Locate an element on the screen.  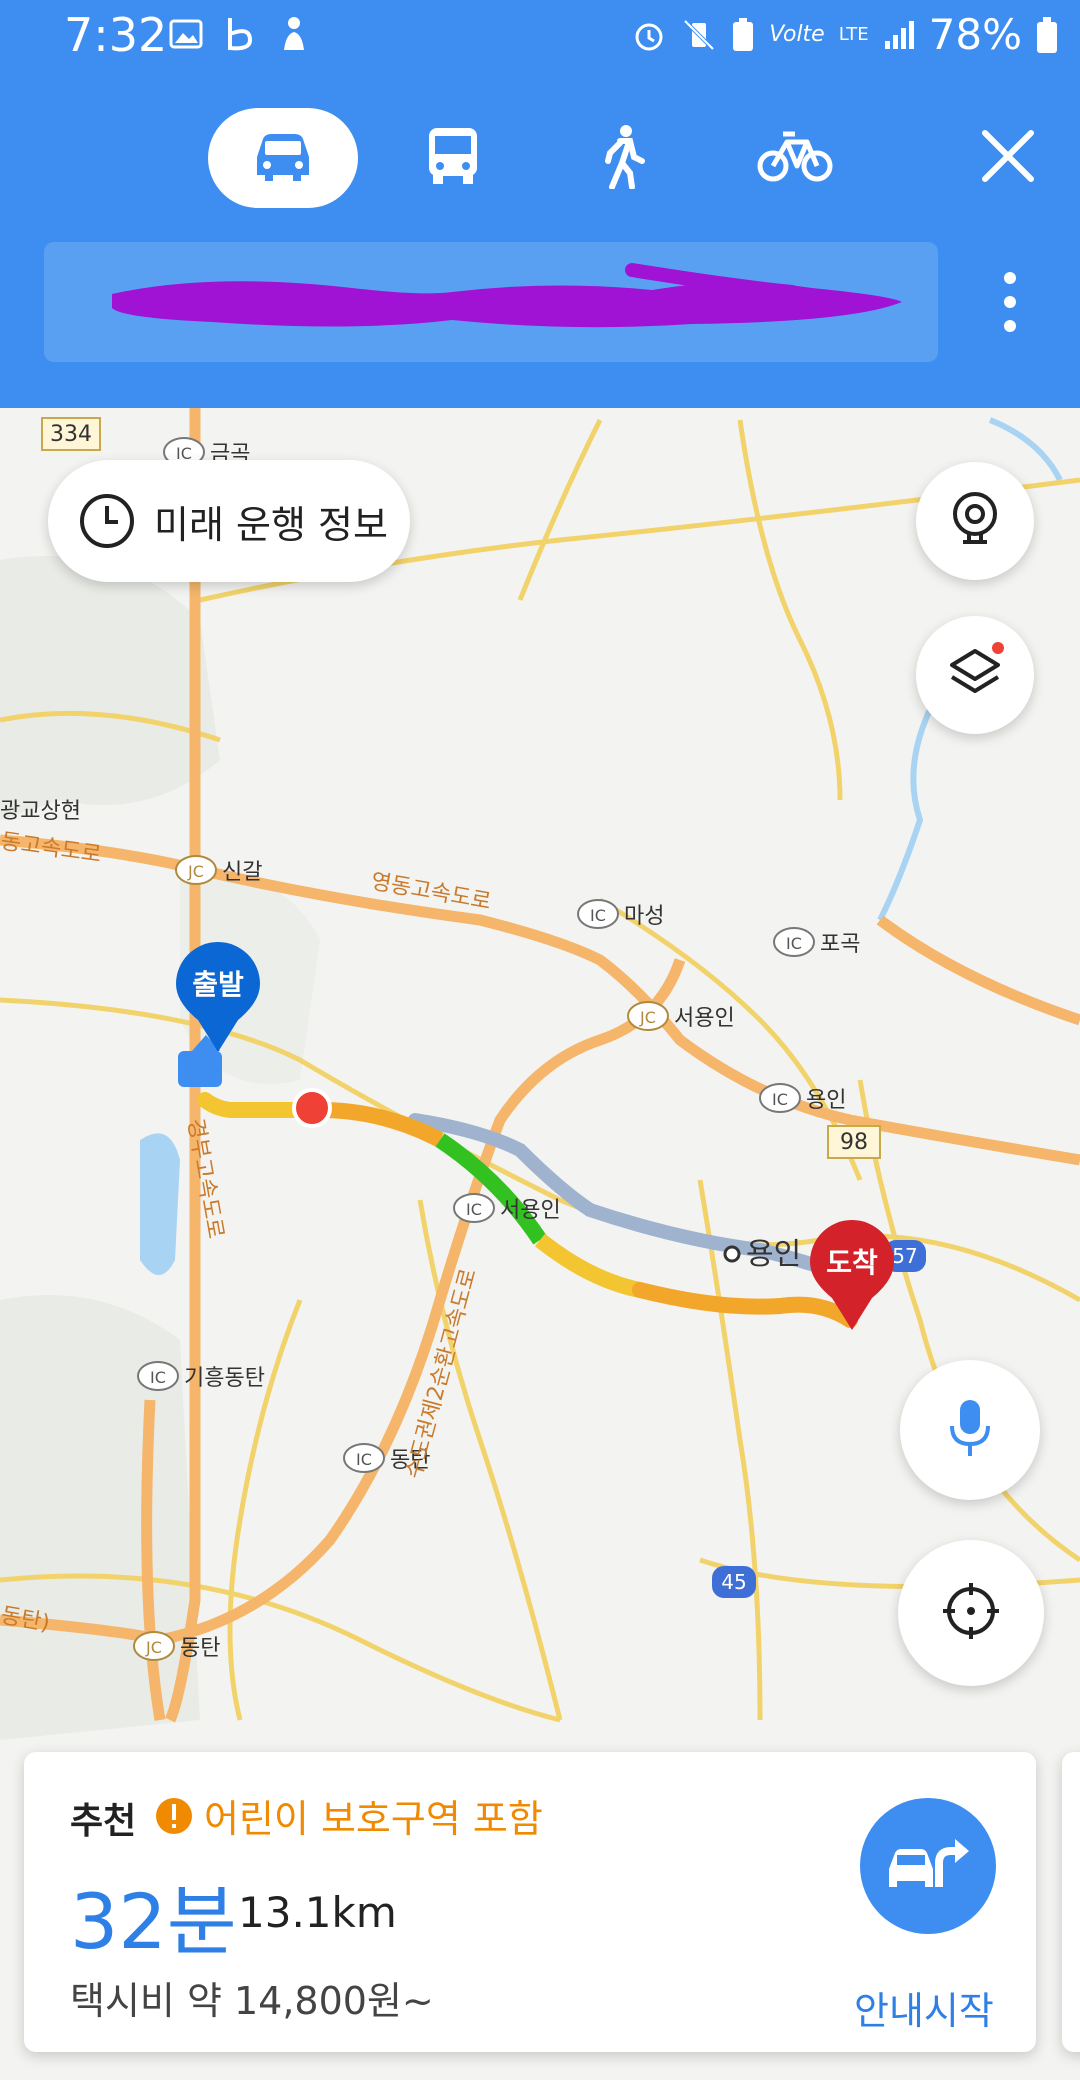
gallery-icon is located at coordinates (186, 34).